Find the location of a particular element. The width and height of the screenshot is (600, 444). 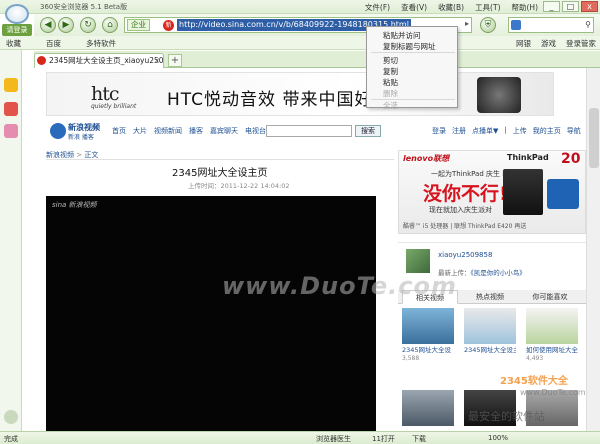

sina-nav-podcast: 播客 is located at coordinates (196, 131).